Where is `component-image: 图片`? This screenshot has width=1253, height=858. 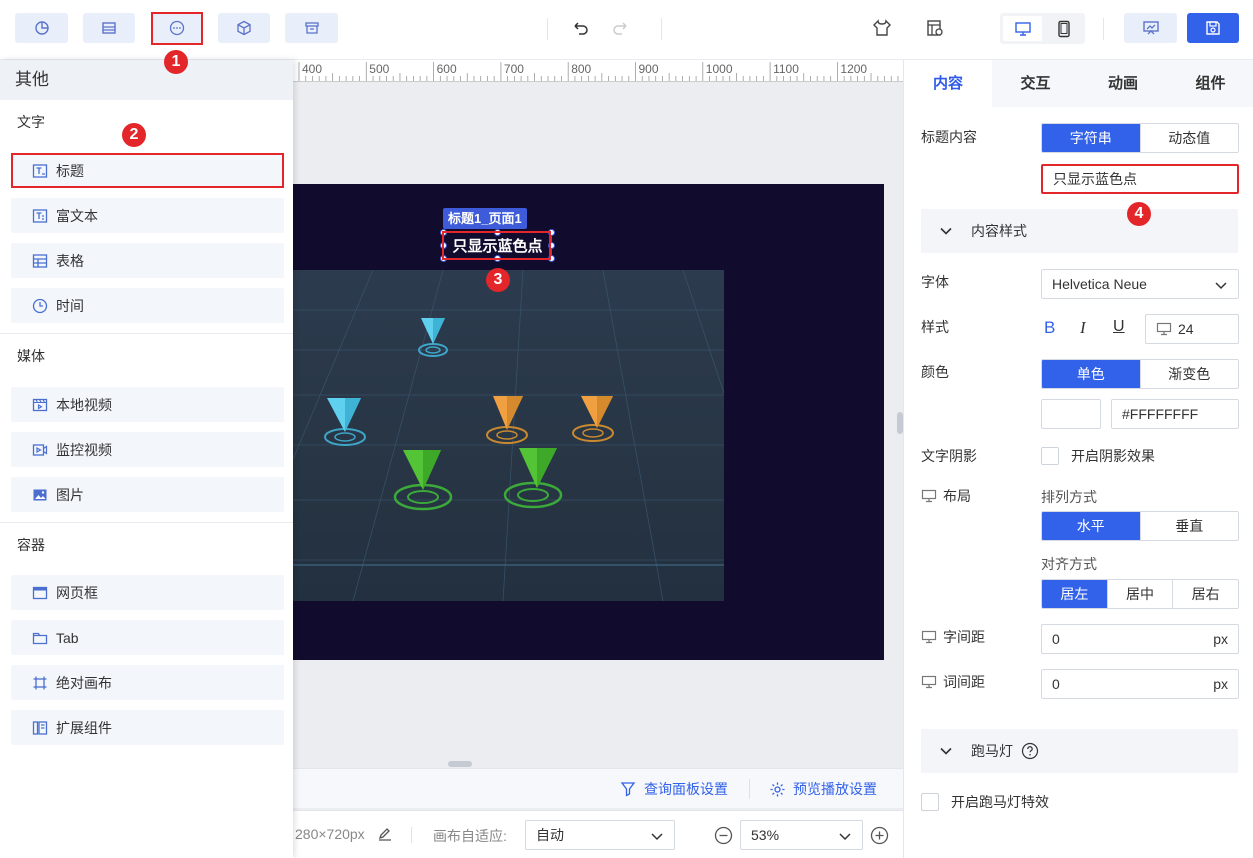
component-image: 图片 is located at coordinates (147, 494).